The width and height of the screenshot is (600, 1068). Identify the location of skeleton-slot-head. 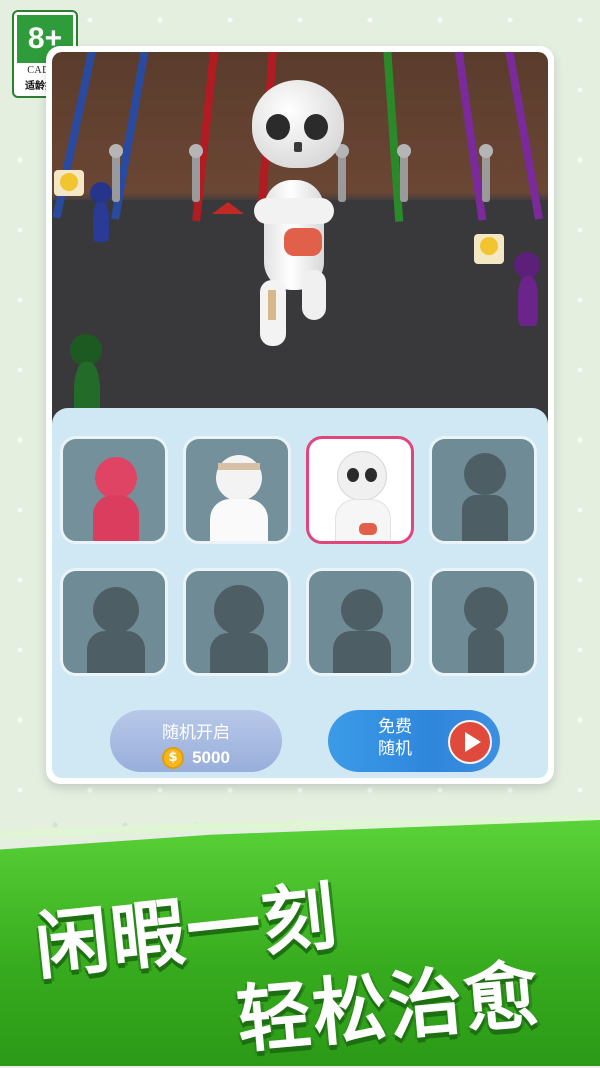
(362, 476).